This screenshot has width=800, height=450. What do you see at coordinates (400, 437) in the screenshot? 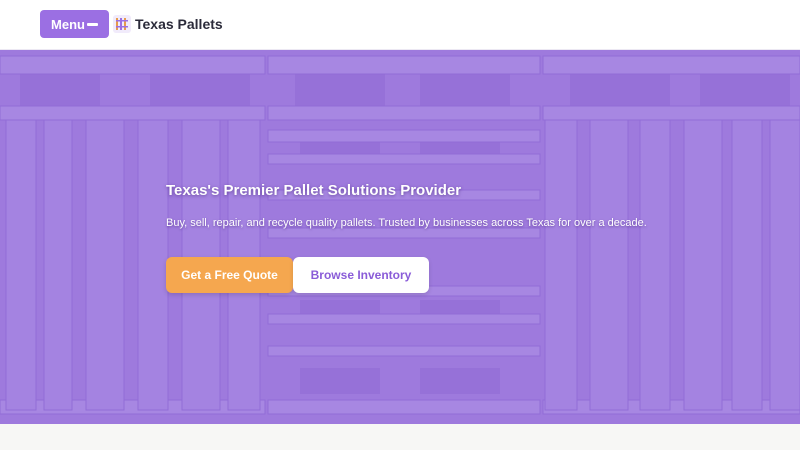
I see `next-section` at bounding box center [400, 437].